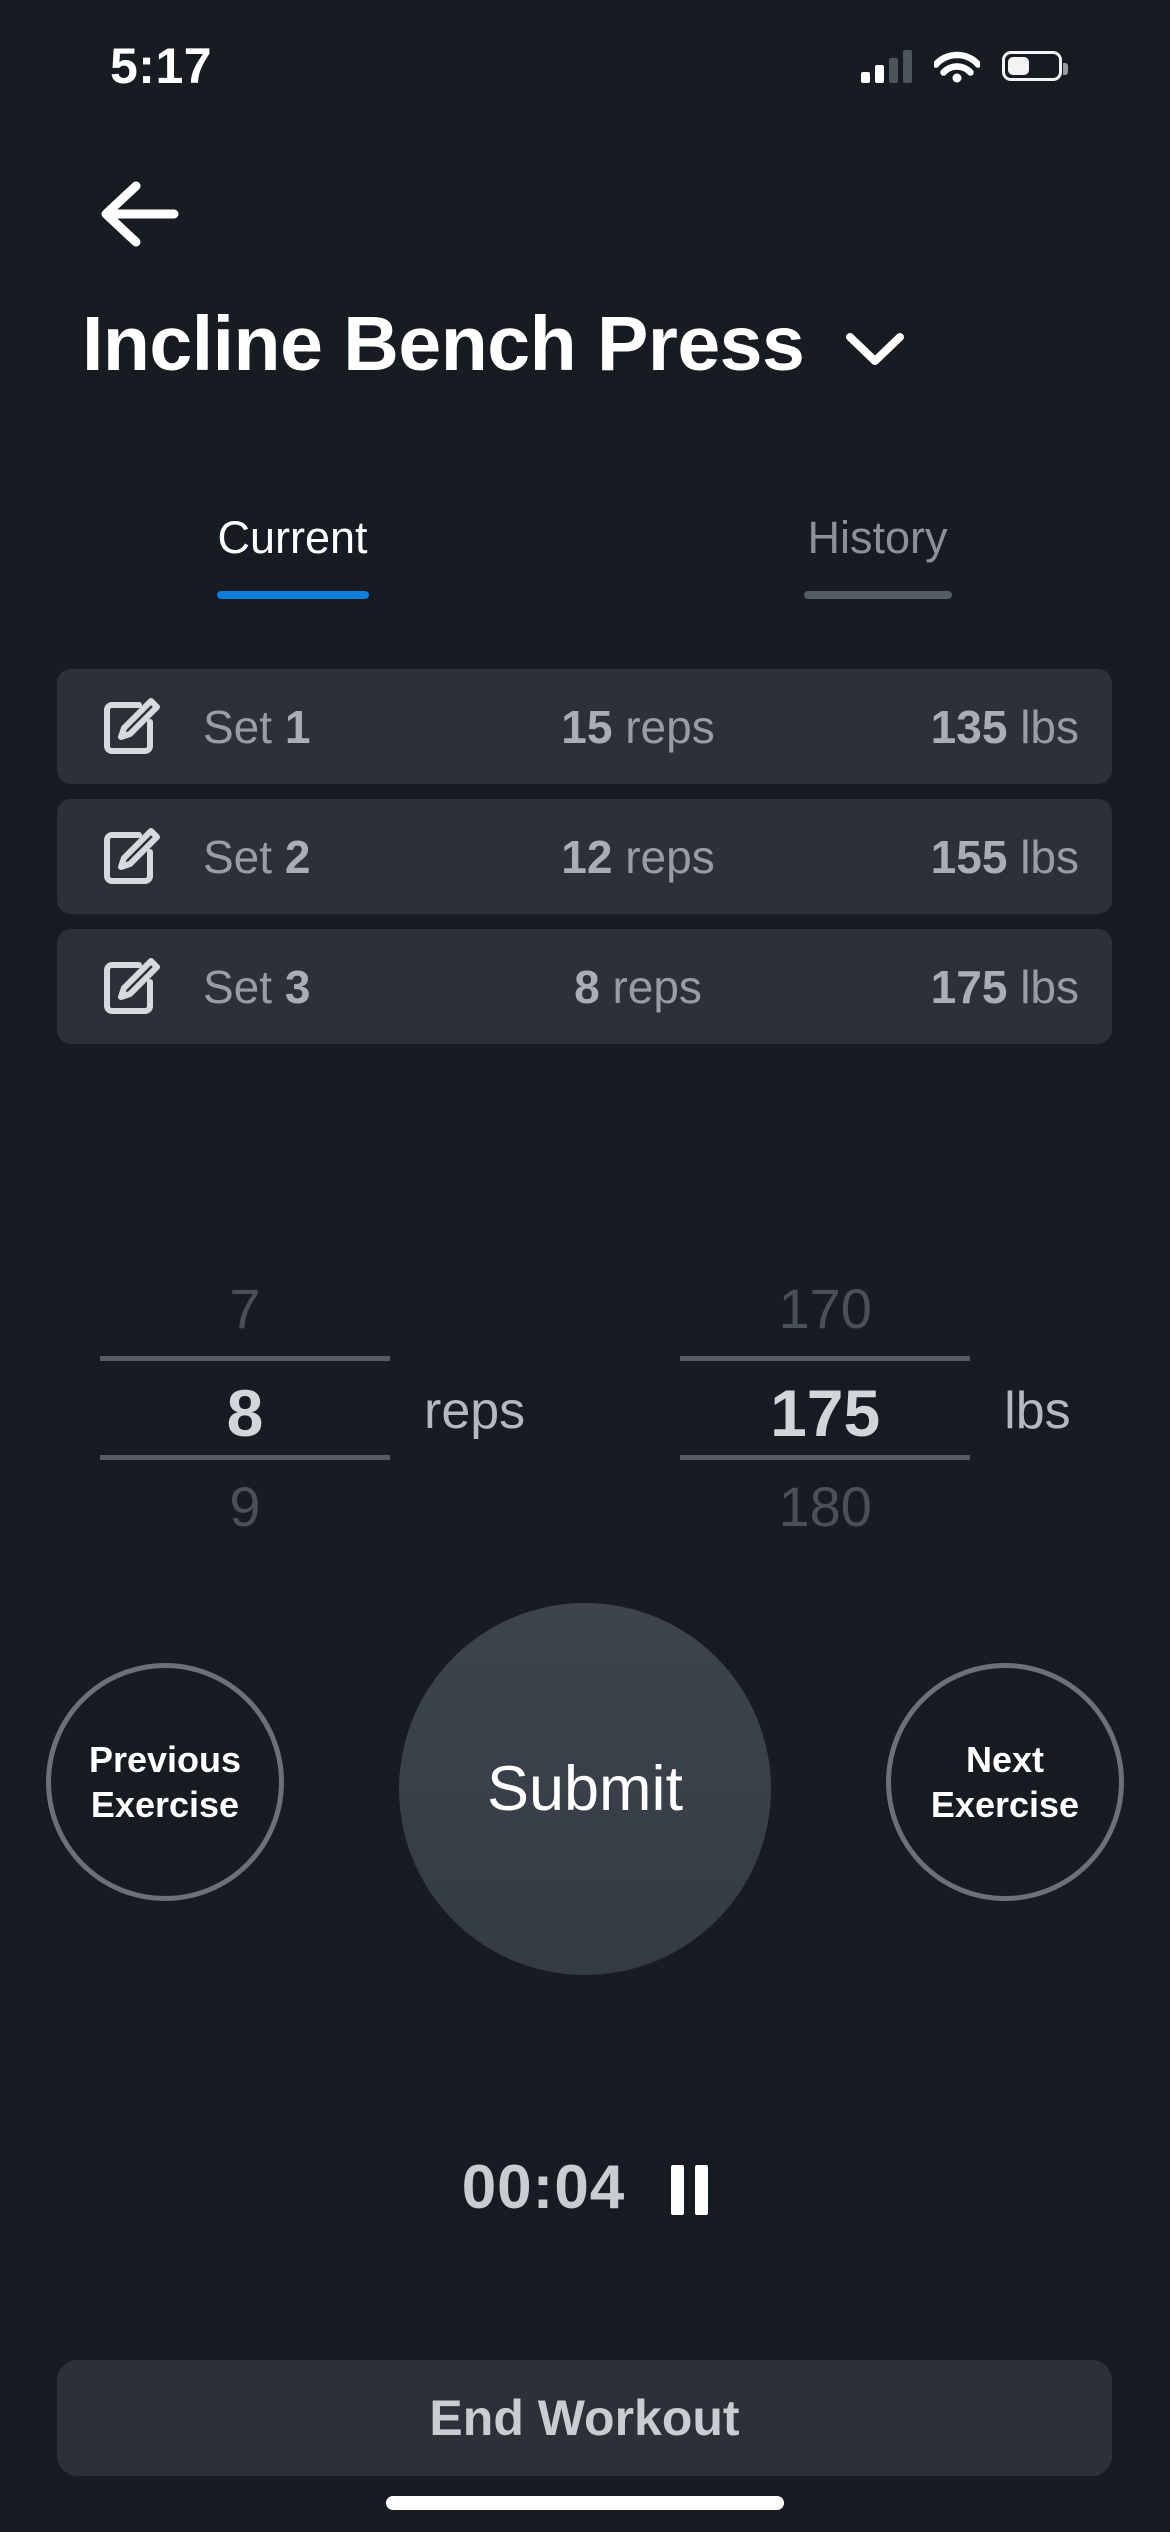  I want to click on tab-bar: Current History, so click(585, 555).